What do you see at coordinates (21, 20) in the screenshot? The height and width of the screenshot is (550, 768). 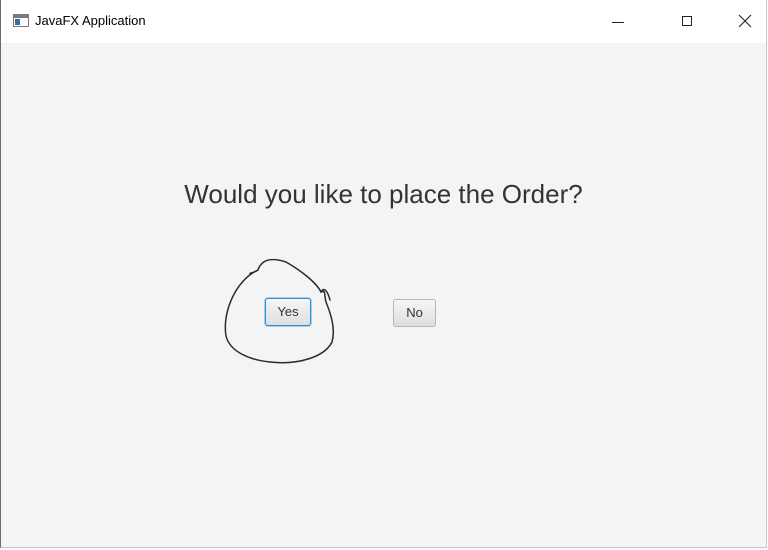 I see `app-window-icon` at bounding box center [21, 20].